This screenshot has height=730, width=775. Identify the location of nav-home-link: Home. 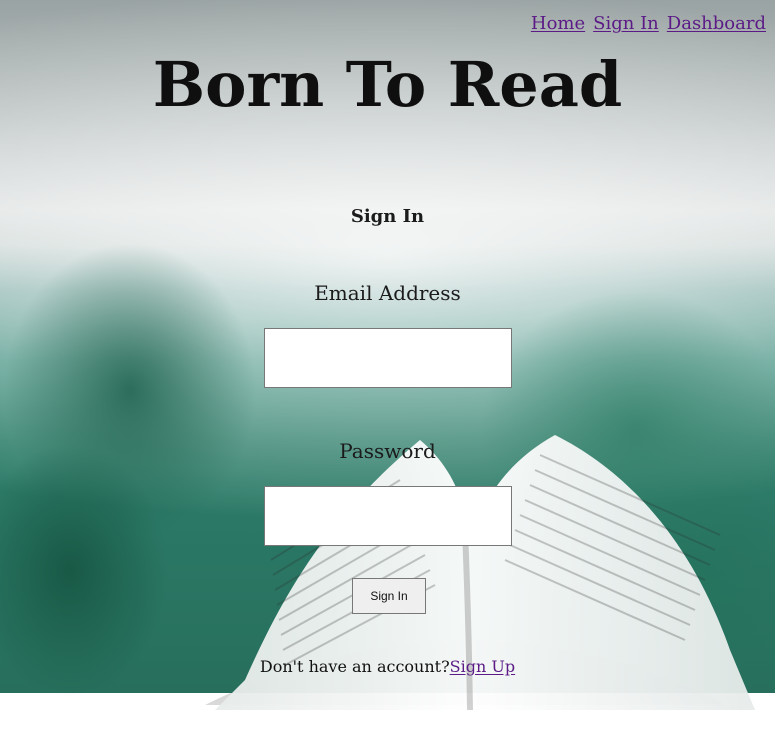
(558, 24).